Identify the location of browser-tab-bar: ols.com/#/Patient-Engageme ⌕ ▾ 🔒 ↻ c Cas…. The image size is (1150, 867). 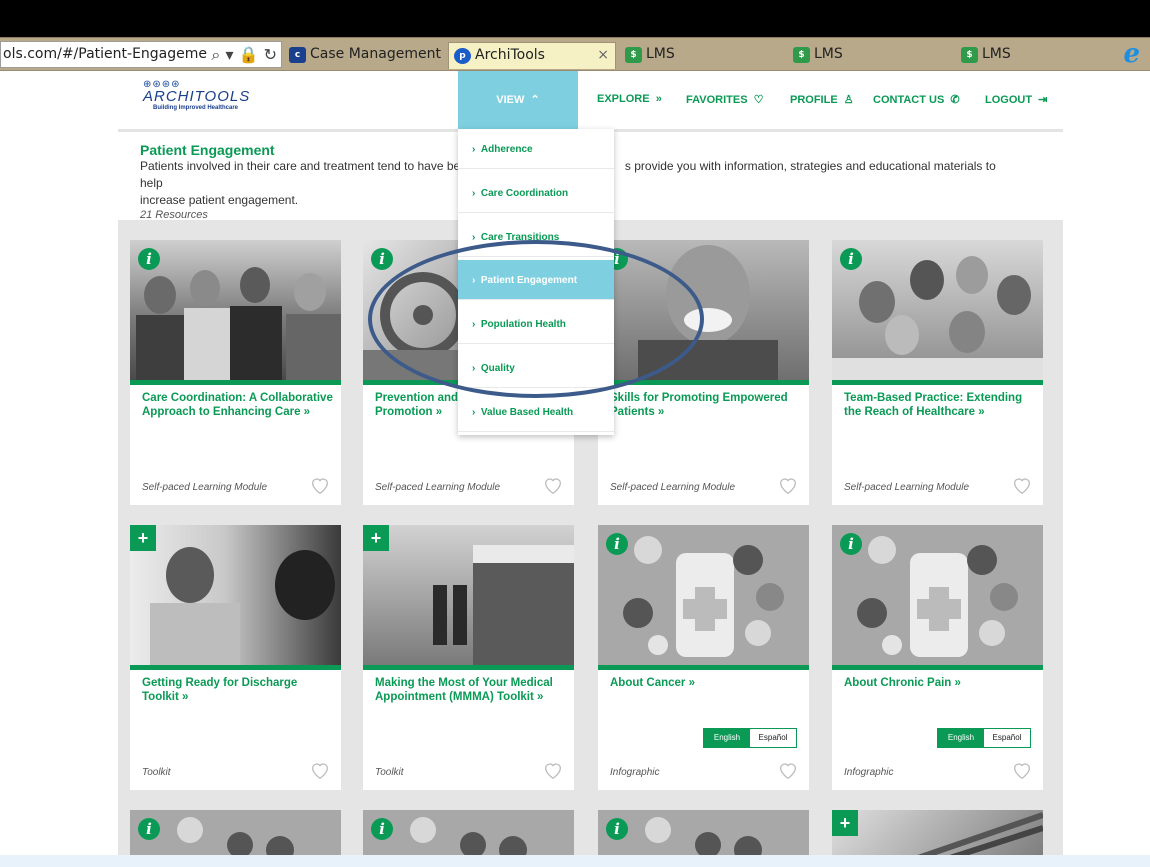
(575, 54).